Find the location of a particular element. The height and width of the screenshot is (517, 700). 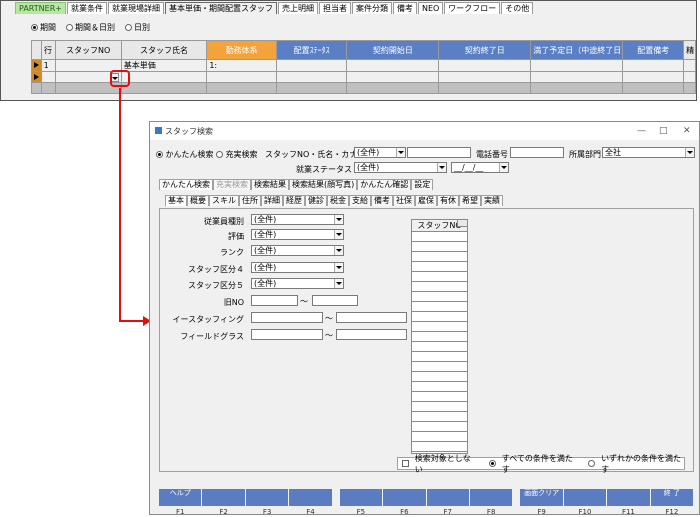

fkey-f4: F4 is located at coordinates (310, 502).